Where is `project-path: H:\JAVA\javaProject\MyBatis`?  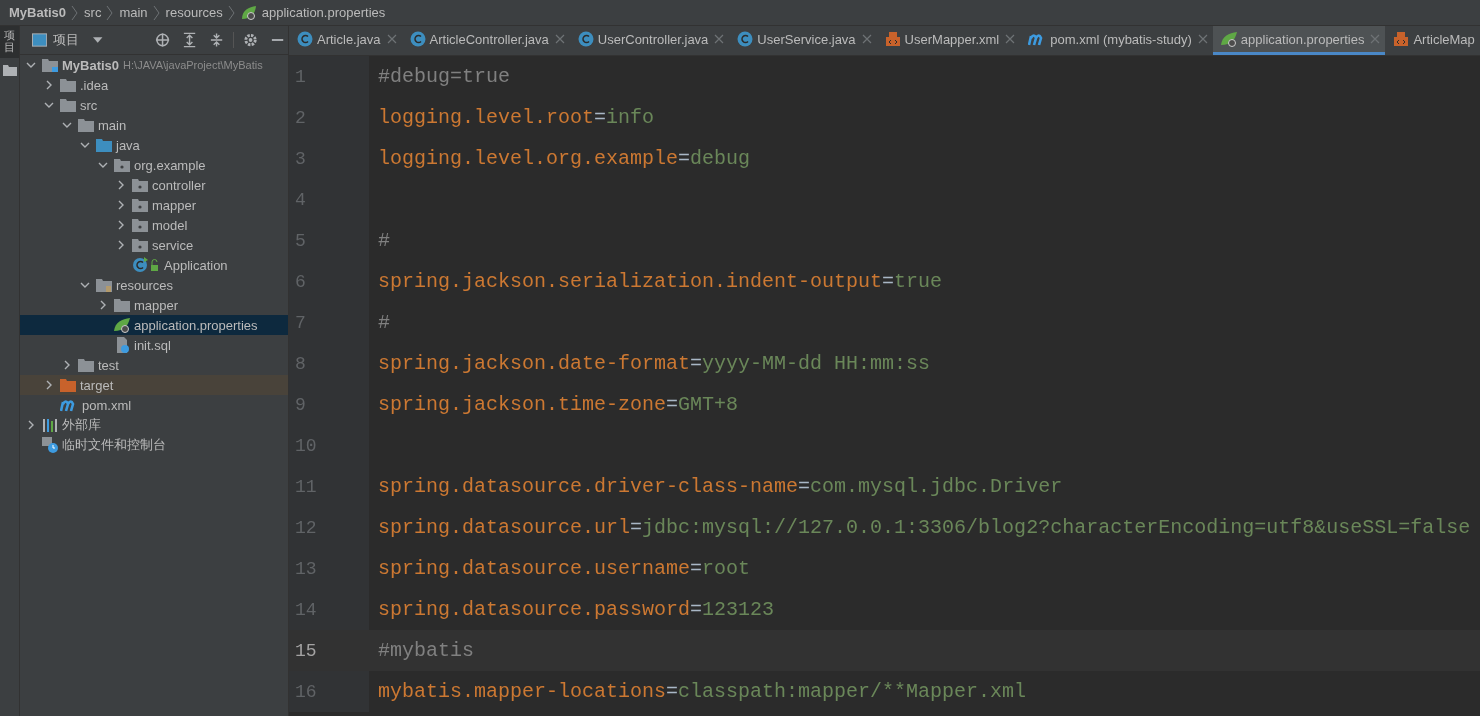
project-path: H:\JAVA\javaProject\MyBatis is located at coordinates (193, 65).